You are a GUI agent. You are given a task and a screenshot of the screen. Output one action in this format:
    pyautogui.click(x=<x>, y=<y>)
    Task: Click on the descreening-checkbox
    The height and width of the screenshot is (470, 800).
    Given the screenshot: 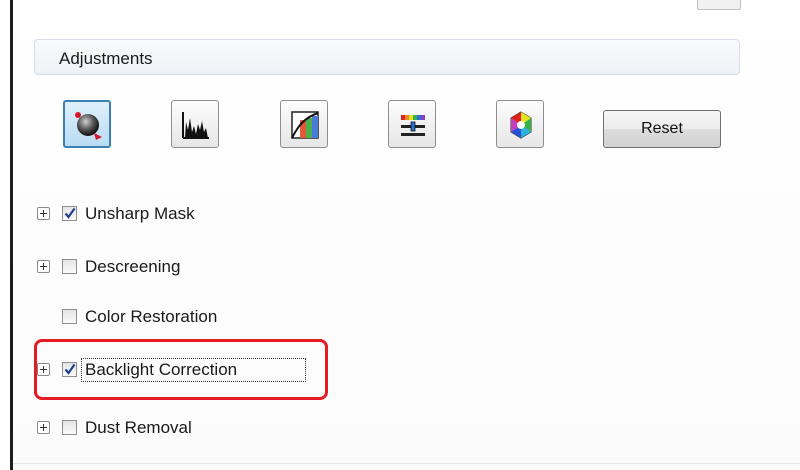 What is the action you would take?
    pyautogui.click(x=69, y=266)
    